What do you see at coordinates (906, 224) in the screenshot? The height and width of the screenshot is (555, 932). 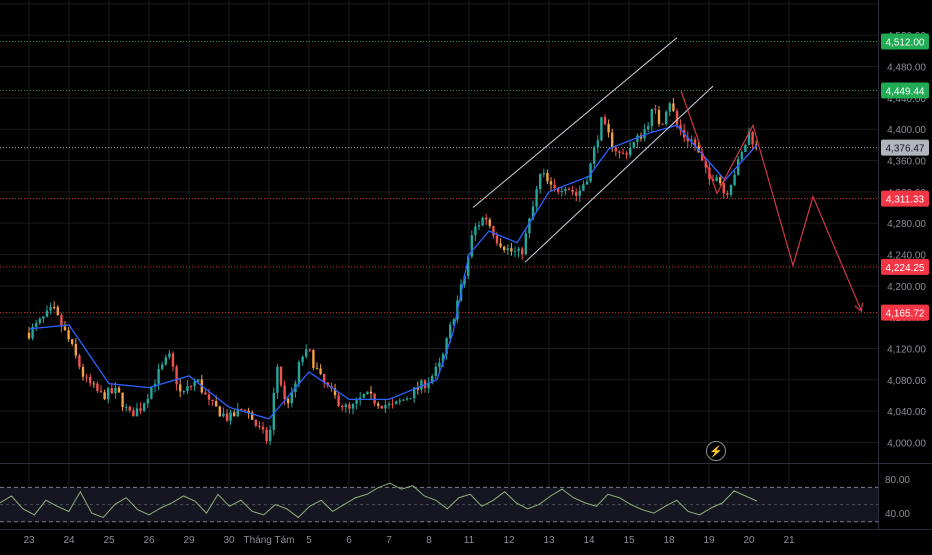 I see `y-tick-label: 4,280.00` at bounding box center [906, 224].